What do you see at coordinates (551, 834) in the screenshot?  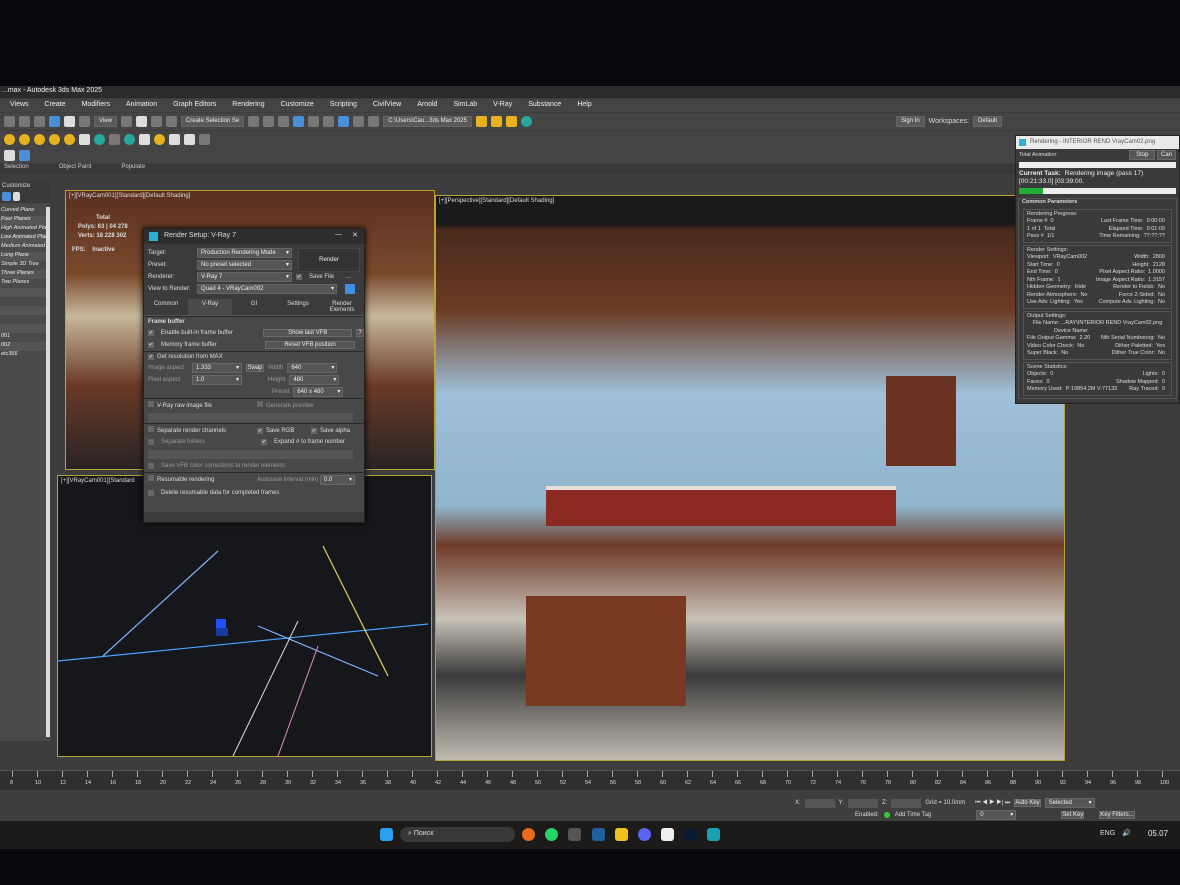 I see `whatsapp-icon` at bounding box center [551, 834].